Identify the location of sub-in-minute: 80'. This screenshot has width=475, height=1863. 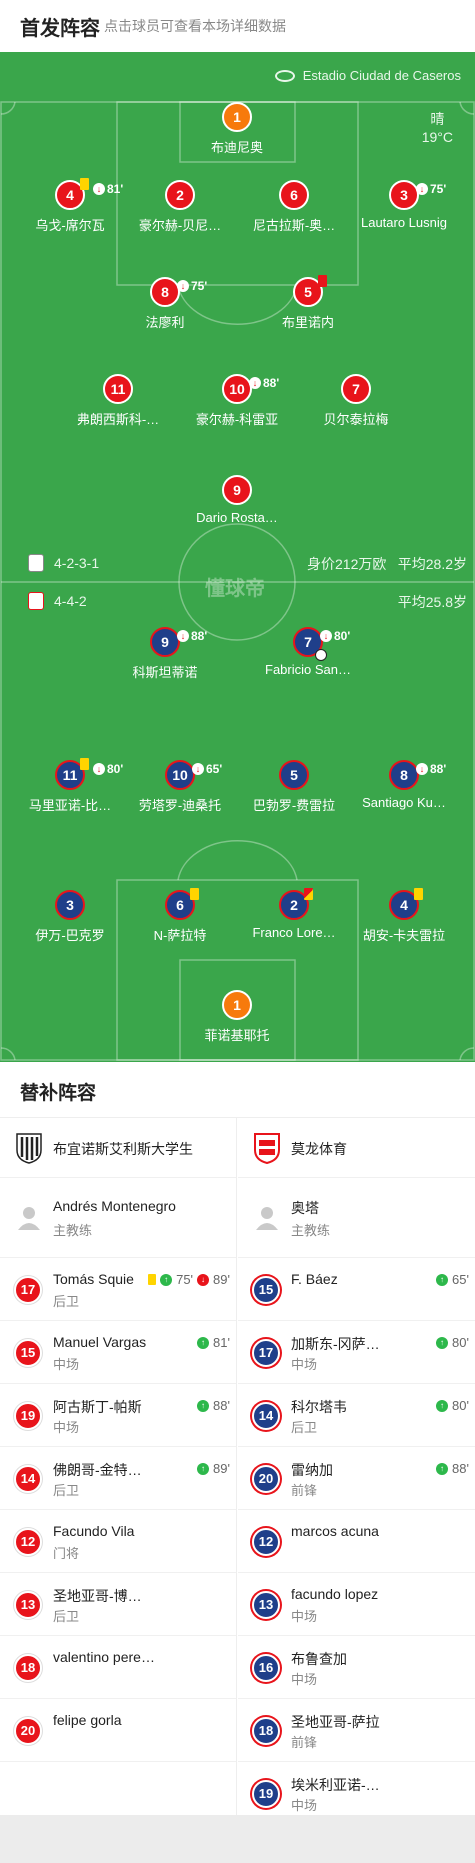
(460, 1342).